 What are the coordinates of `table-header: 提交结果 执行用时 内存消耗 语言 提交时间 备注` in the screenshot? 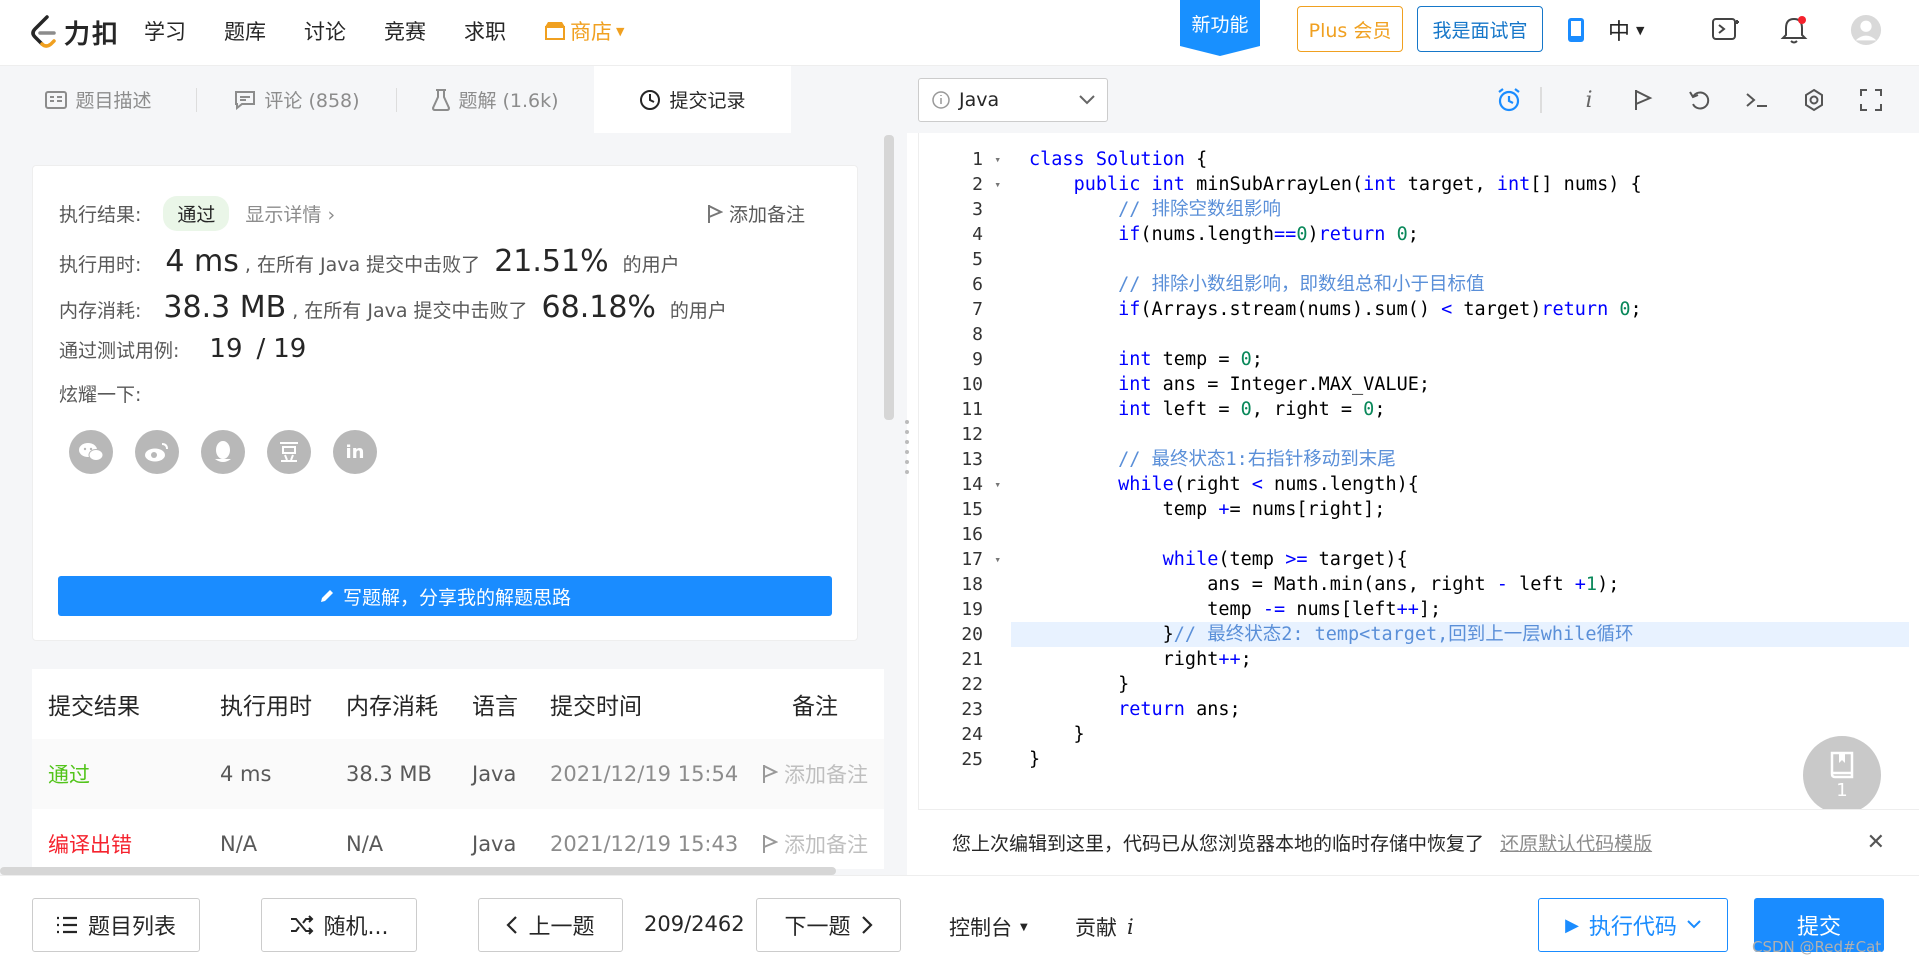 It's located at (458, 704).